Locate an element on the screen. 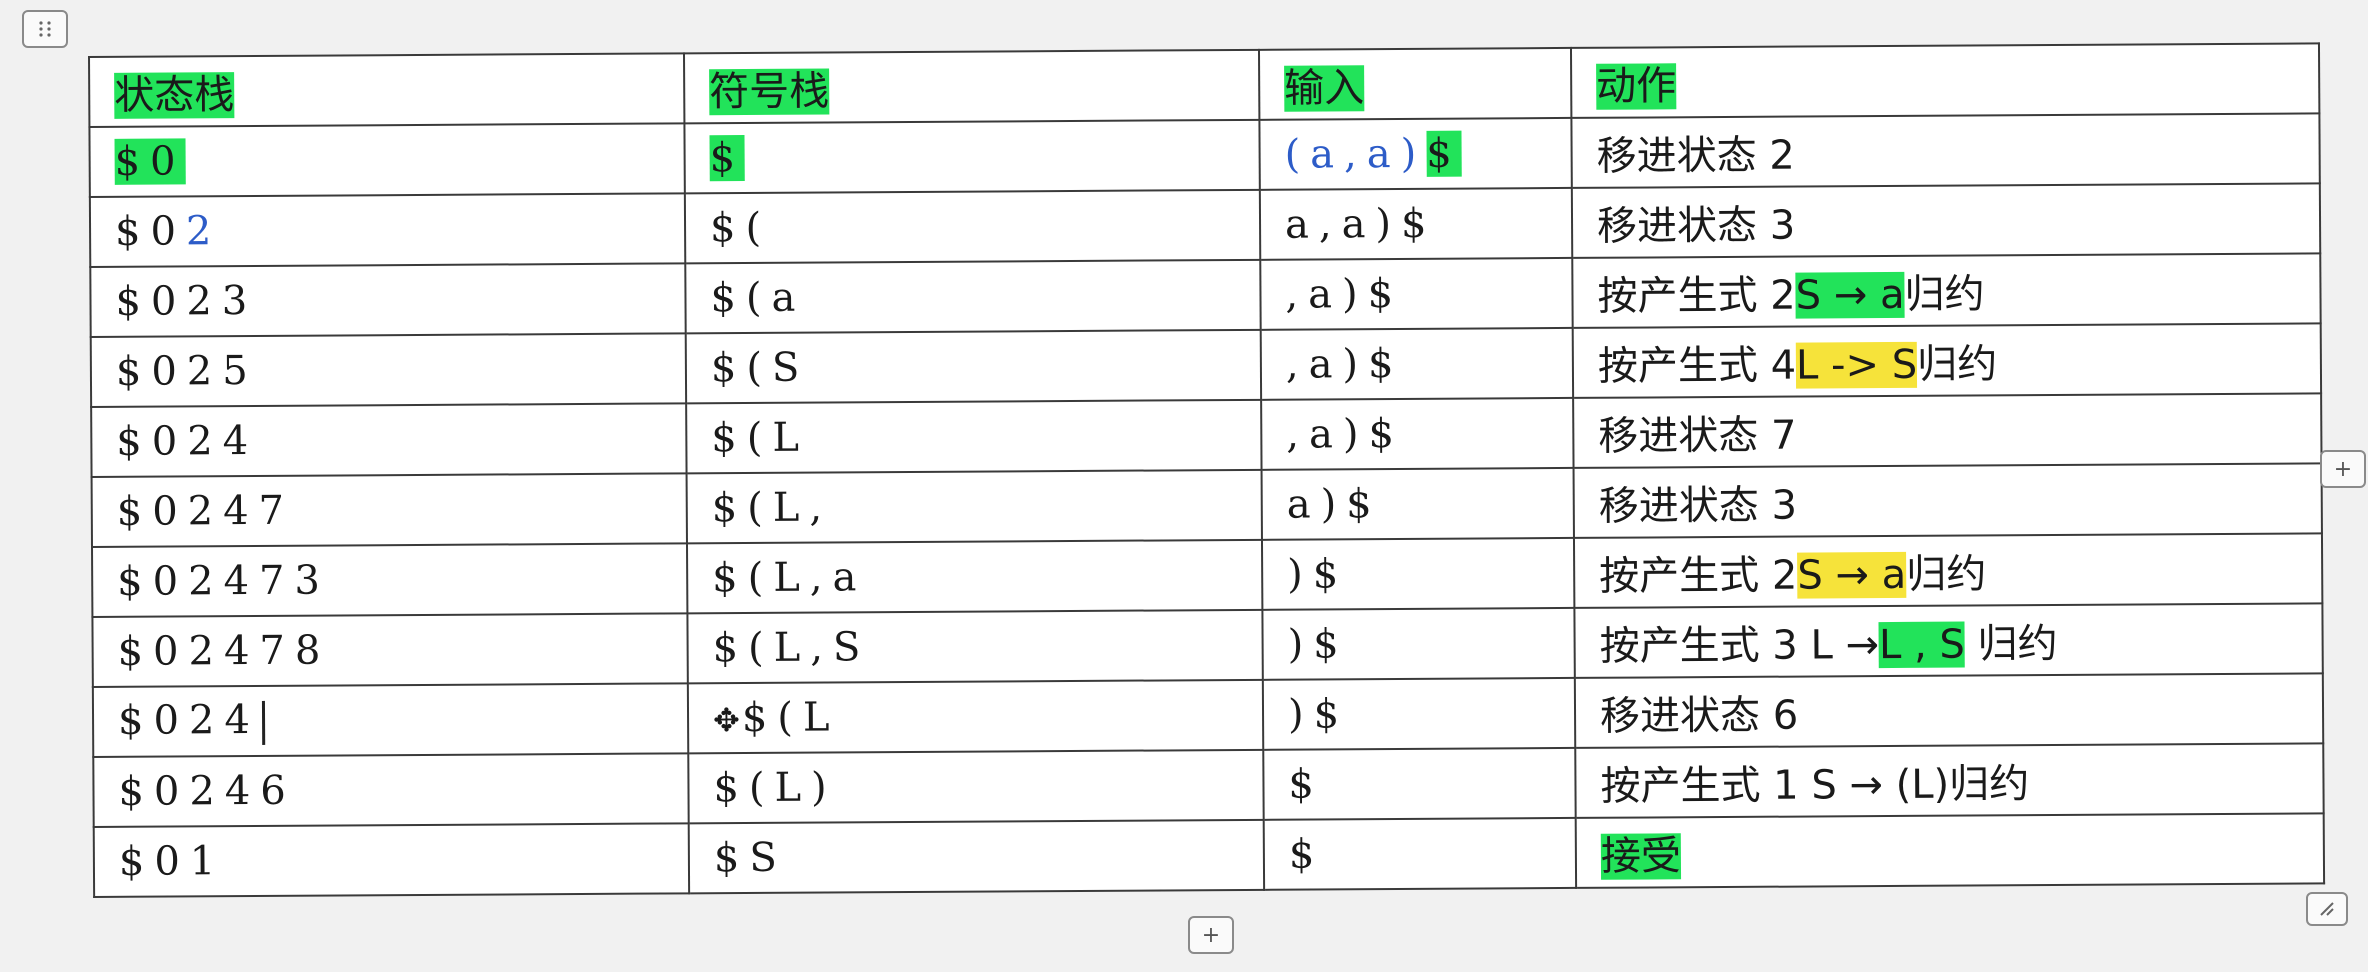 The width and height of the screenshot is (2368, 972). state-stack-text: $0246 is located at coordinates (207, 791).